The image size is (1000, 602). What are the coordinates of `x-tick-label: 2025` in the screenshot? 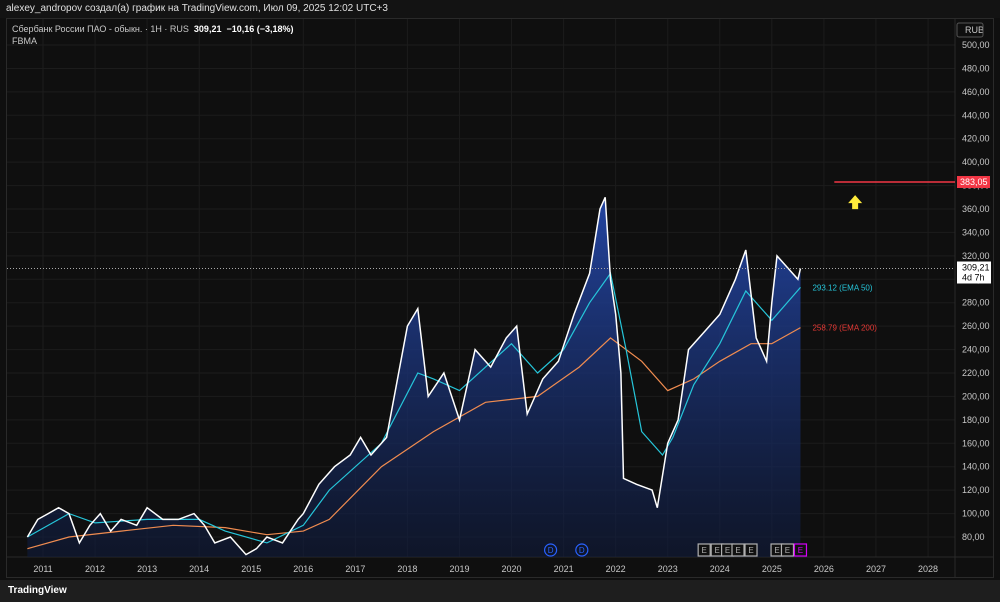 It's located at (772, 569).